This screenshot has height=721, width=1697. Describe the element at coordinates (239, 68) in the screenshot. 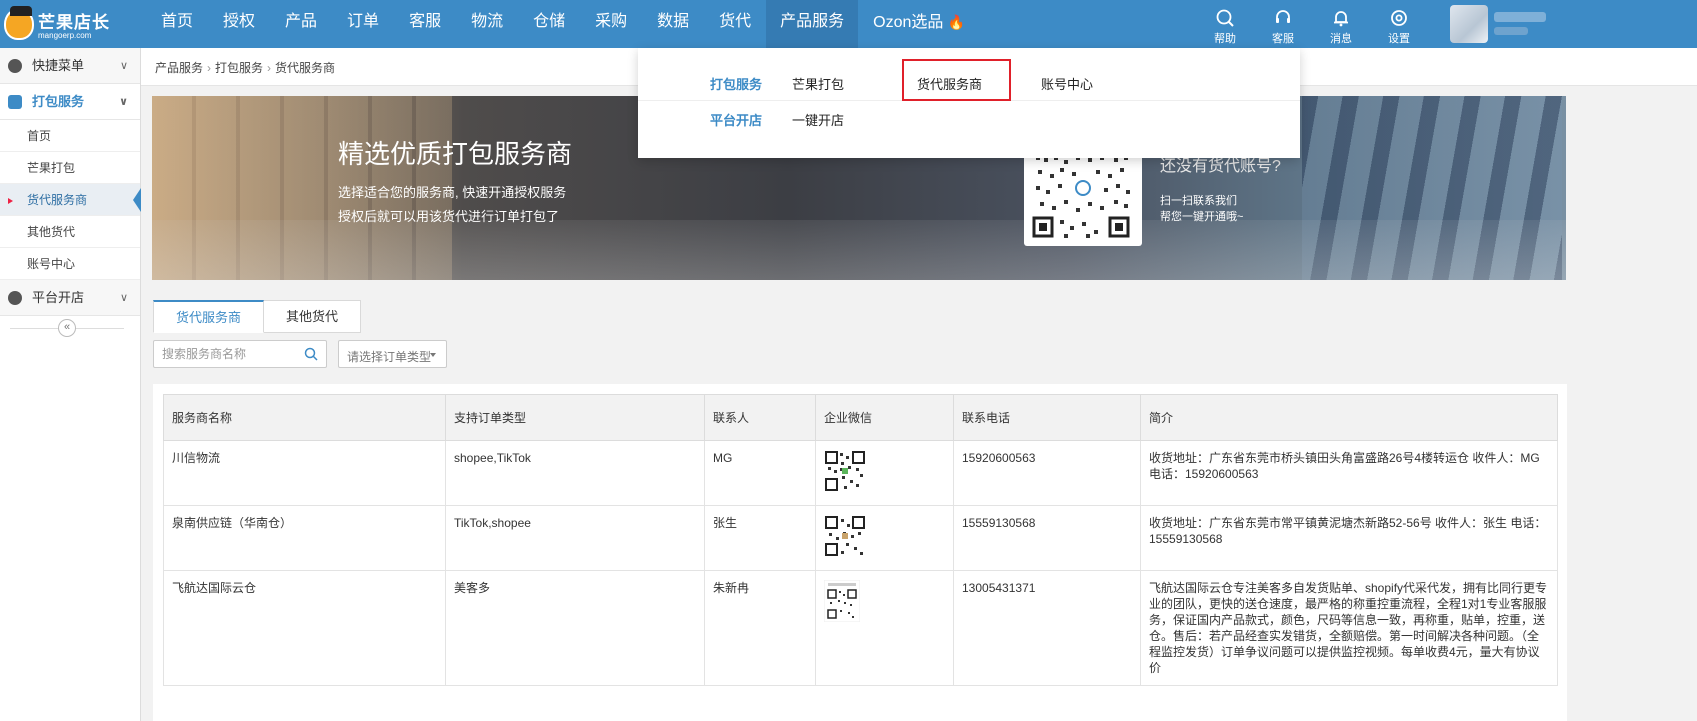

I see `breadcrumb-item: 打包服务` at that location.